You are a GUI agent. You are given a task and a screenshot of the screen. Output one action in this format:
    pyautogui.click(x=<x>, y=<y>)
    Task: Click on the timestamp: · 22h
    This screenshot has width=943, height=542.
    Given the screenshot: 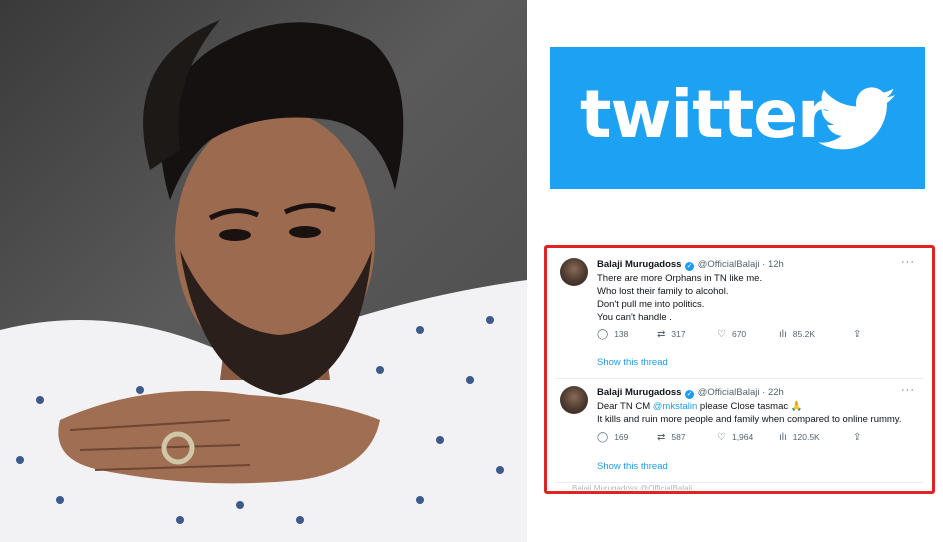 What is the action you would take?
    pyautogui.click(x=773, y=392)
    